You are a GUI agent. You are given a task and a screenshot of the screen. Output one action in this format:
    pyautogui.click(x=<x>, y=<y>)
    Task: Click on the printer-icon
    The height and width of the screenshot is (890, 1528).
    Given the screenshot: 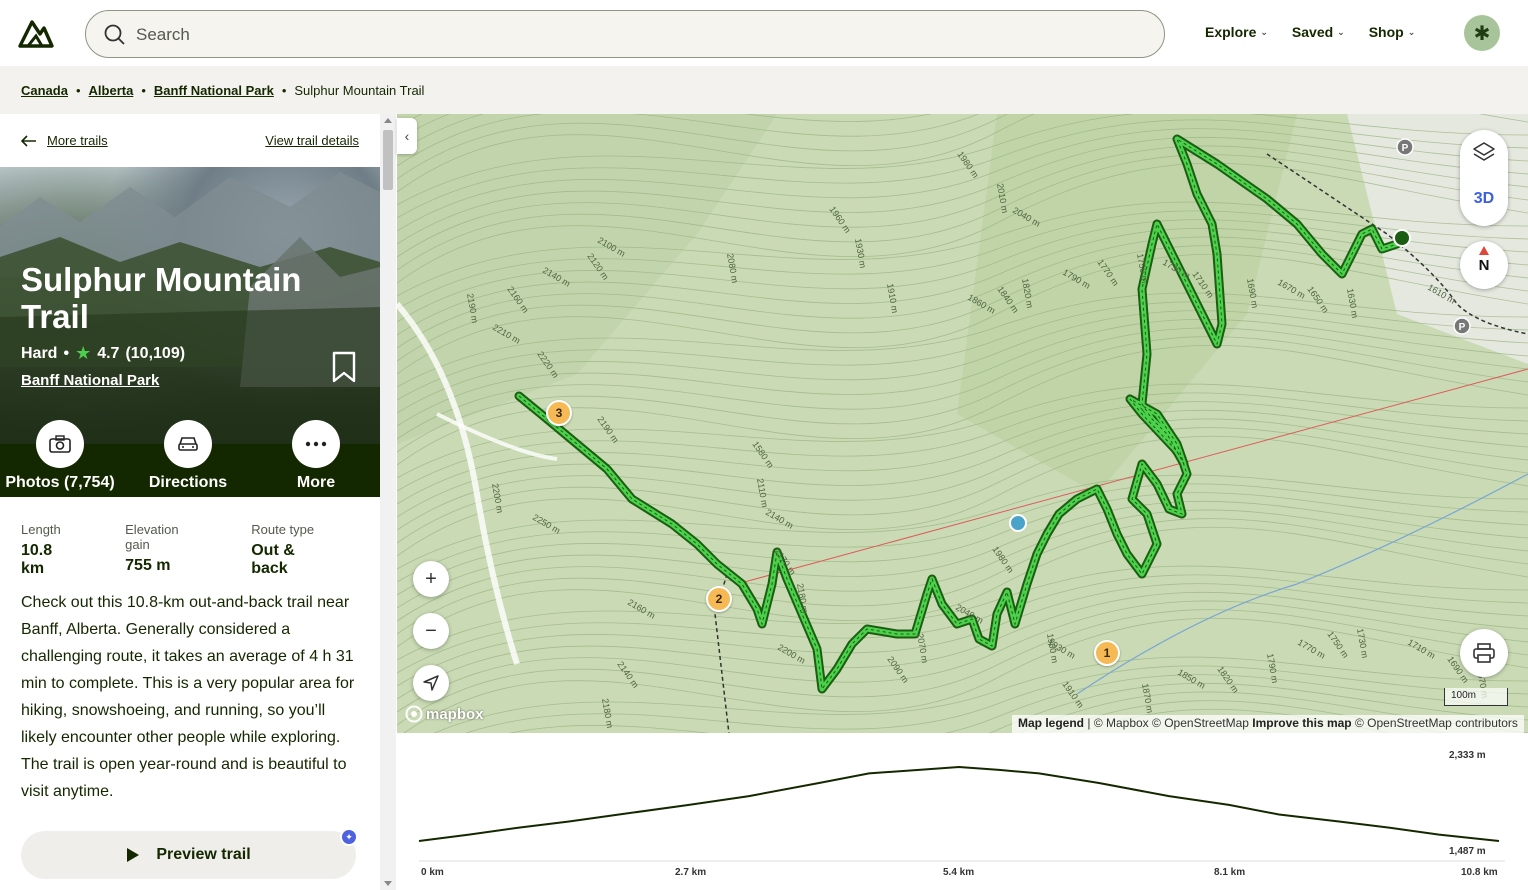 What is the action you would take?
    pyautogui.click(x=1484, y=653)
    